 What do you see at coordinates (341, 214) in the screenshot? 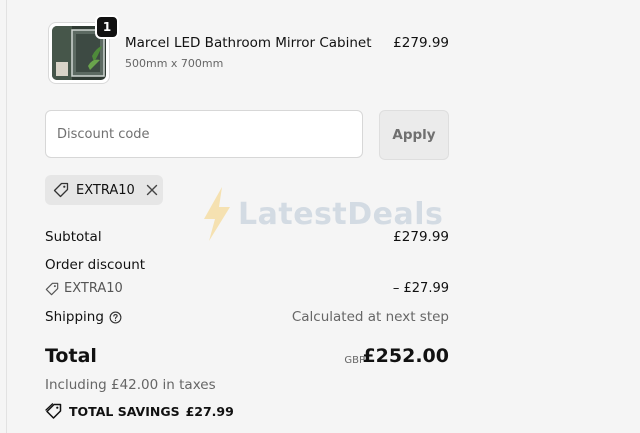
I see `watermark-text: LatestDeals` at bounding box center [341, 214].